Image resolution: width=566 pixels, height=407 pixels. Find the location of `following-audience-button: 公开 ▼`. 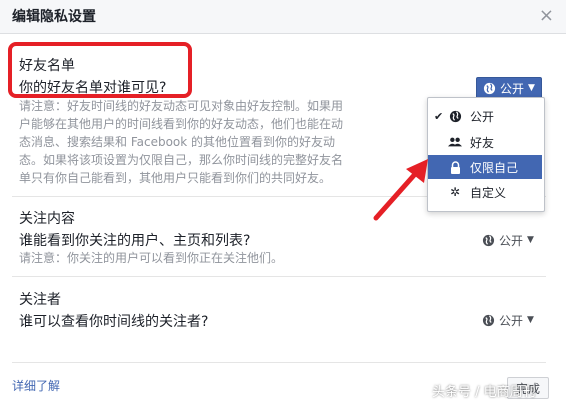

following-audience-button: 公开 ▼ is located at coordinates (508, 240).